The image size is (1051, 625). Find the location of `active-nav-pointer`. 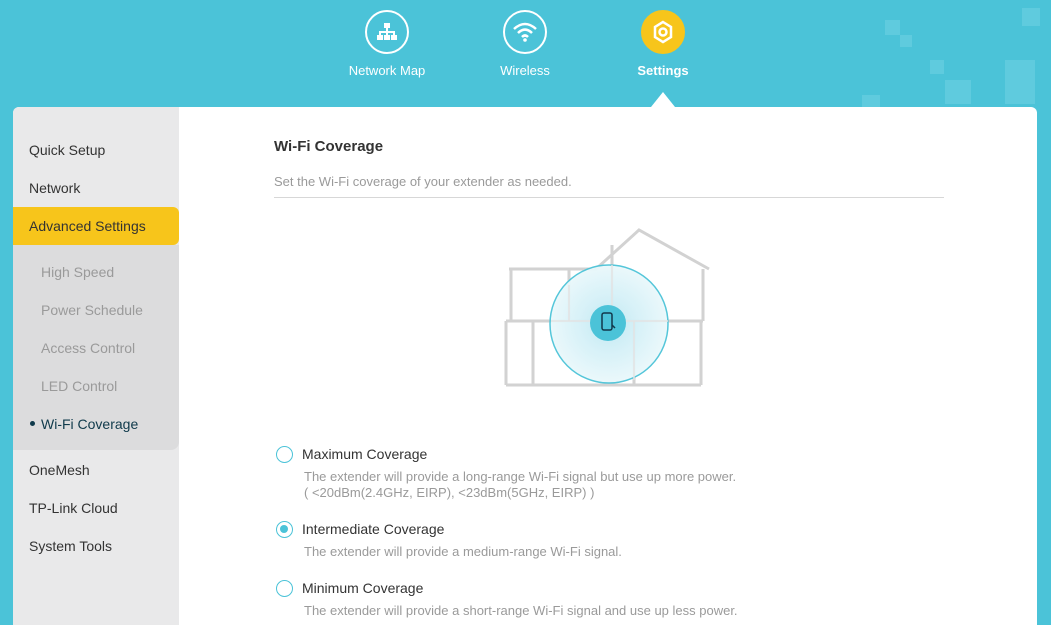

active-nav-pointer is located at coordinates (663, 99).